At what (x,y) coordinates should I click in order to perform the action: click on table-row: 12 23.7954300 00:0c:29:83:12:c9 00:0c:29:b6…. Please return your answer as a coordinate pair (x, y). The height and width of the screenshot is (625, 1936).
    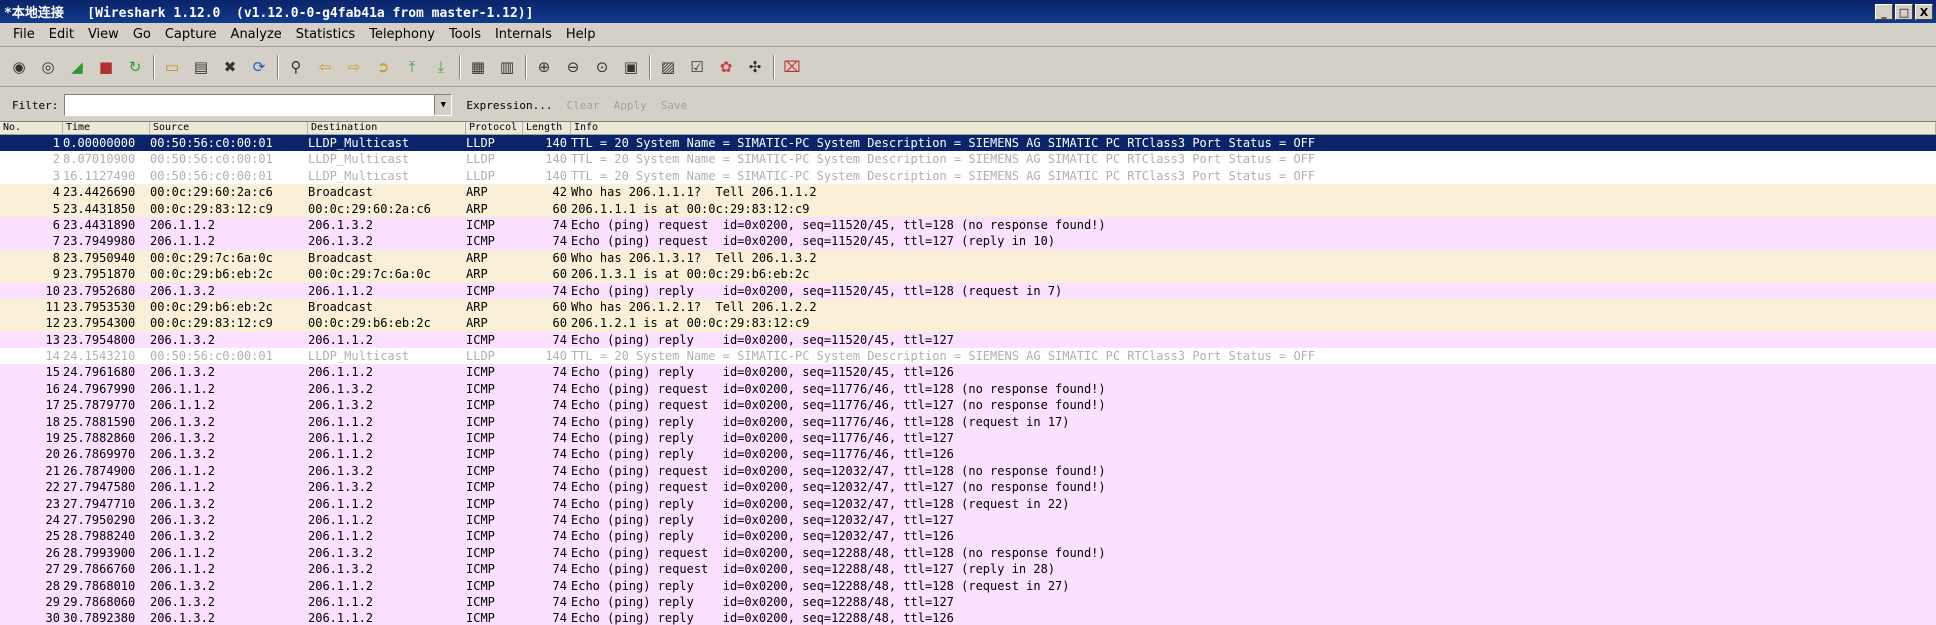
    Looking at the image, I should click on (968, 323).